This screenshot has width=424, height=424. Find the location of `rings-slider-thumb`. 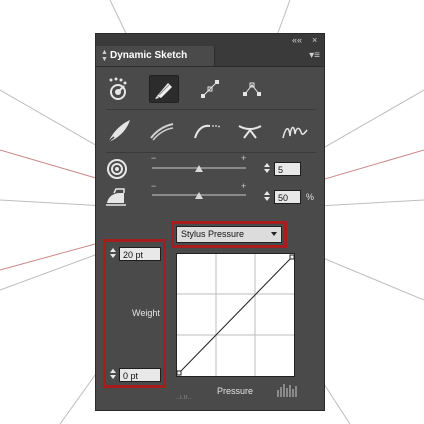

rings-slider-thumb is located at coordinates (199, 168).